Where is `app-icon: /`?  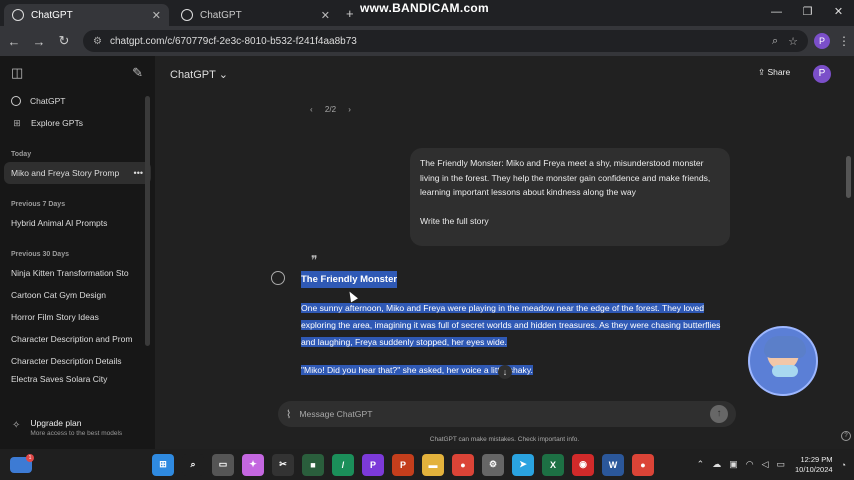
app-icon: / is located at coordinates (343, 464).